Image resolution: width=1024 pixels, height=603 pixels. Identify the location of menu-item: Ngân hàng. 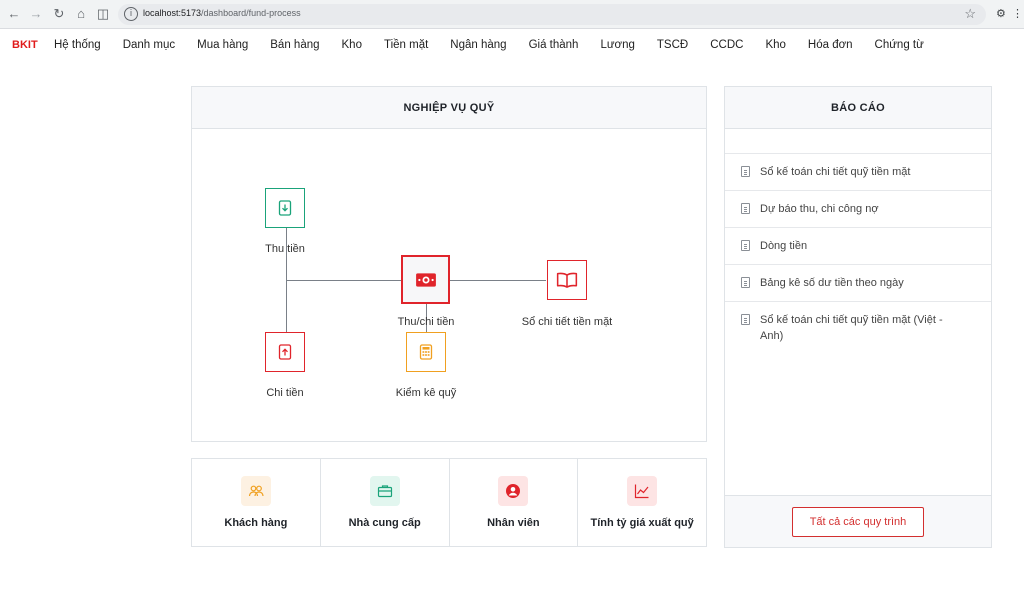
(478, 45).